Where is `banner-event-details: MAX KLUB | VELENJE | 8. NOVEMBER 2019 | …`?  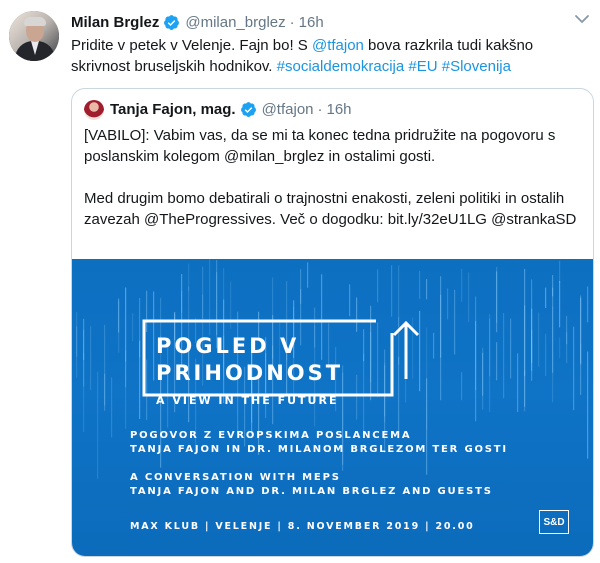
banner-event-details: MAX KLUB | VELENJE | 8. NOVEMBER 2019 | … is located at coordinates (302, 526).